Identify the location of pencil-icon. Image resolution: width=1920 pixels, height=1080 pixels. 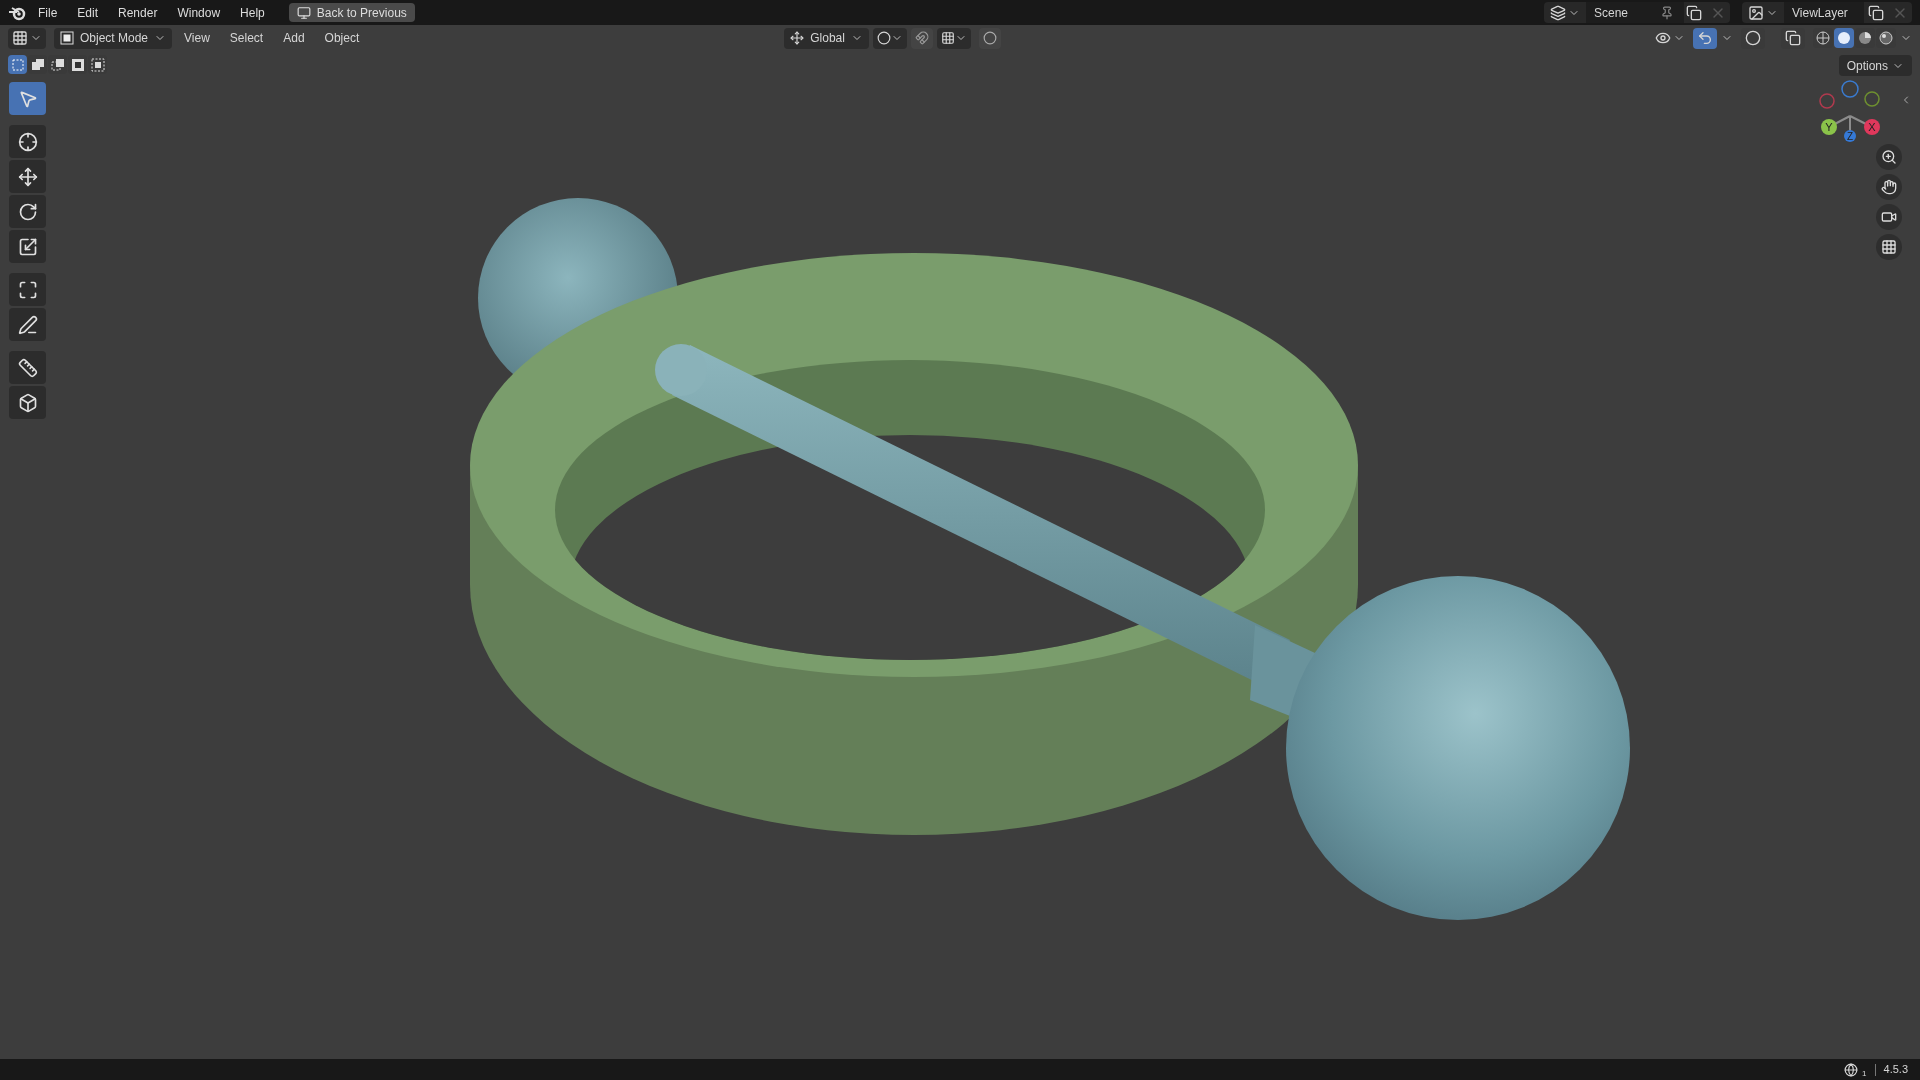
(27, 324).